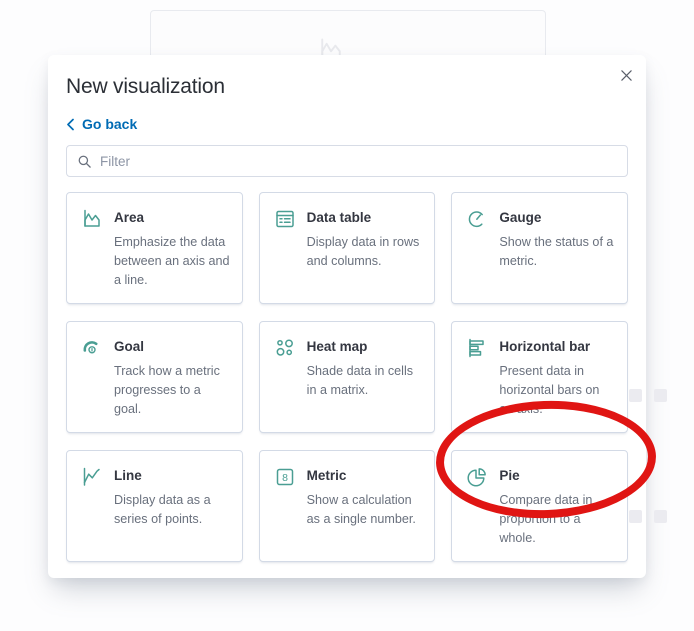  Describe the element at coordinates (477, 248) in the screenshot. I see `gauge-icon` at that location.